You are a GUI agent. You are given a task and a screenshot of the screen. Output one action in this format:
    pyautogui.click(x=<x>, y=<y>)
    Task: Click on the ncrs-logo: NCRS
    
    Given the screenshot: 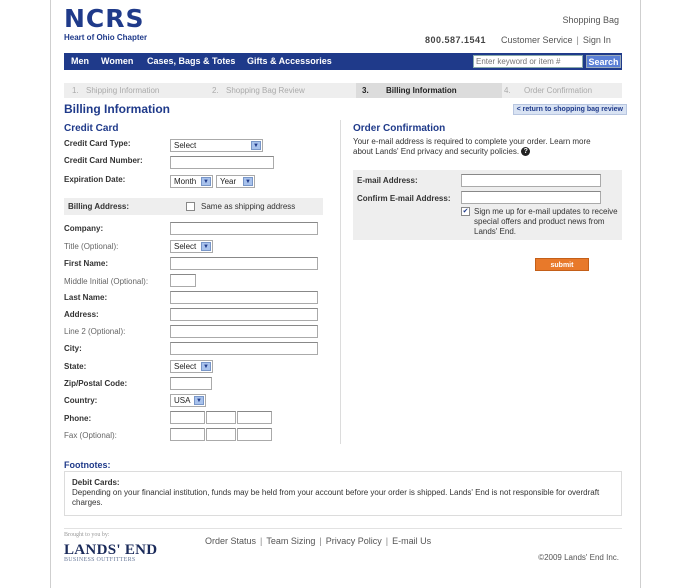 What is the action you would take?
    pyautogui.click(x=104, y=18)
    